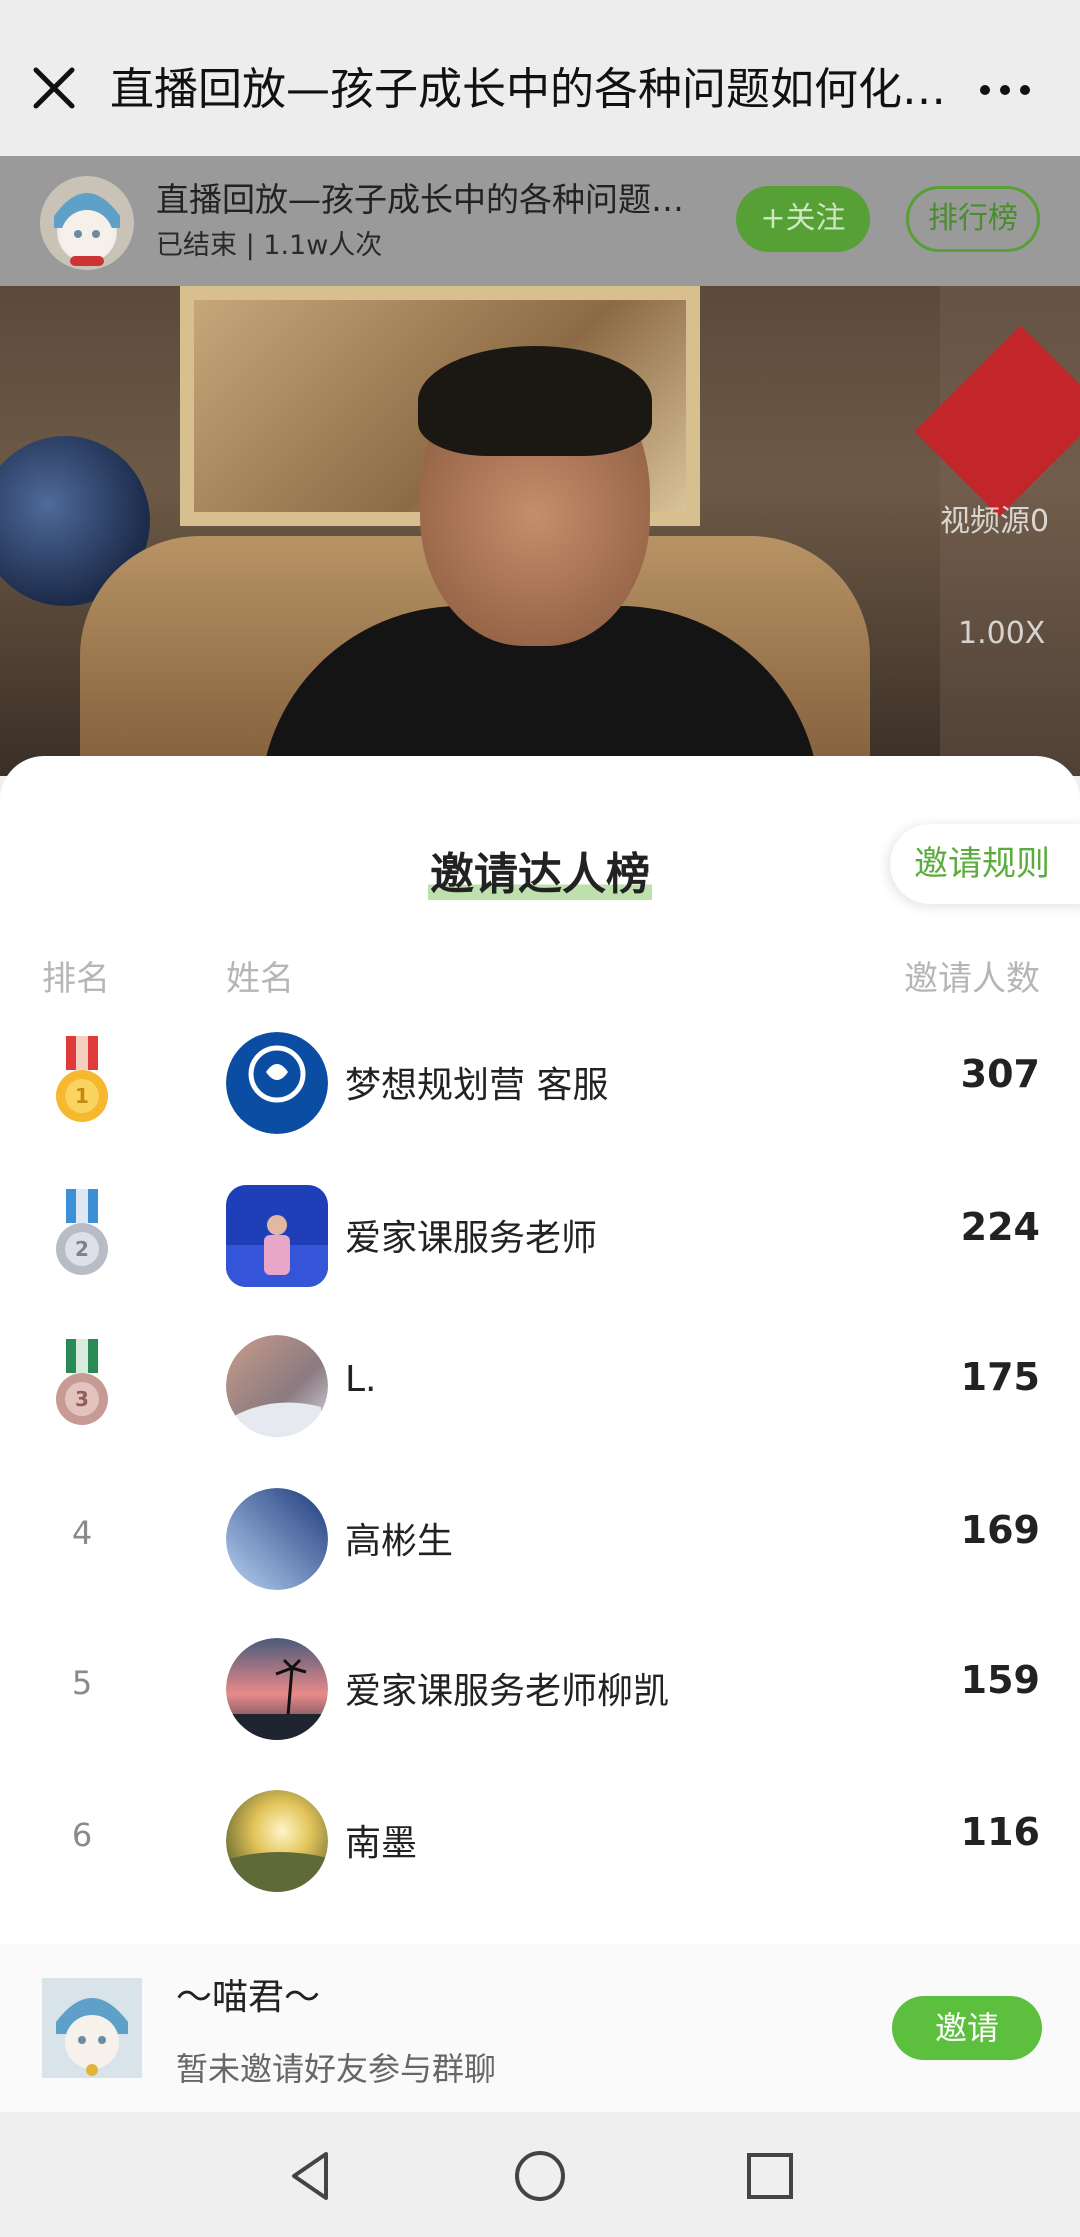 This screenshot has height=2237, width=1080. What do you see at coordinates (82, 1236) in the screenshot?
I see `silver-medal-icon: 2` at bounding box center [82, 1236].